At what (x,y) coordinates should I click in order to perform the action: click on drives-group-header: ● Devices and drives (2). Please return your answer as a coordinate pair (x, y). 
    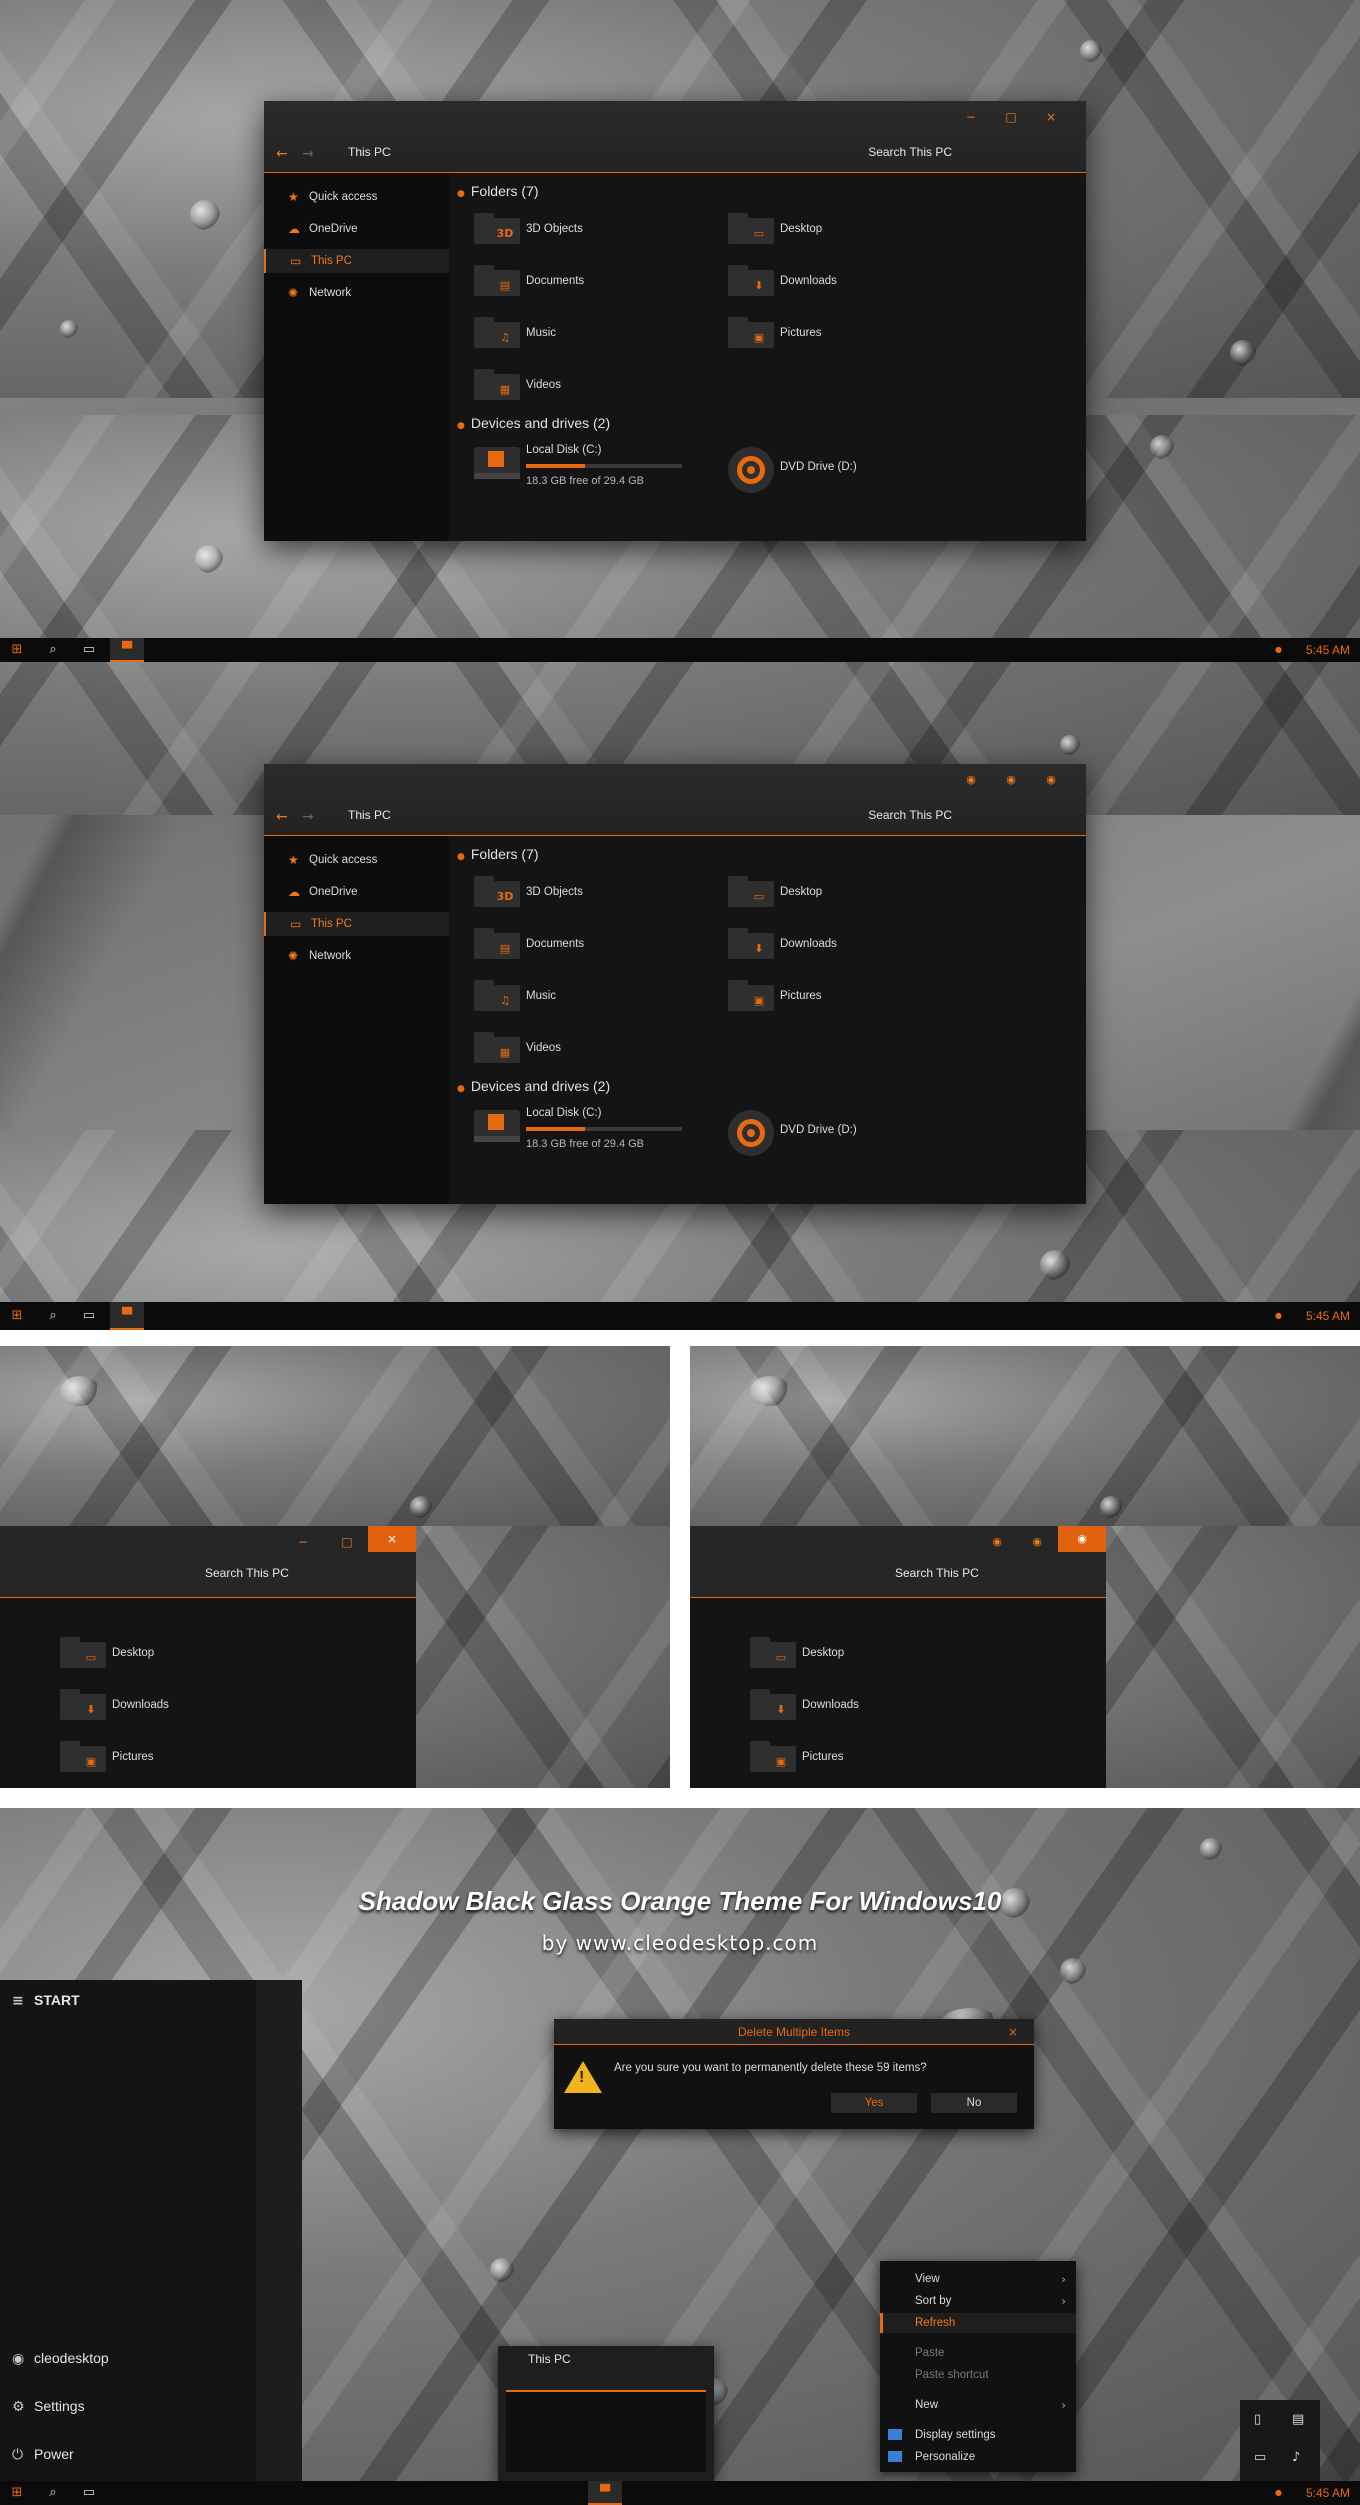
    Looking at the image, I should click on (533, 1086).